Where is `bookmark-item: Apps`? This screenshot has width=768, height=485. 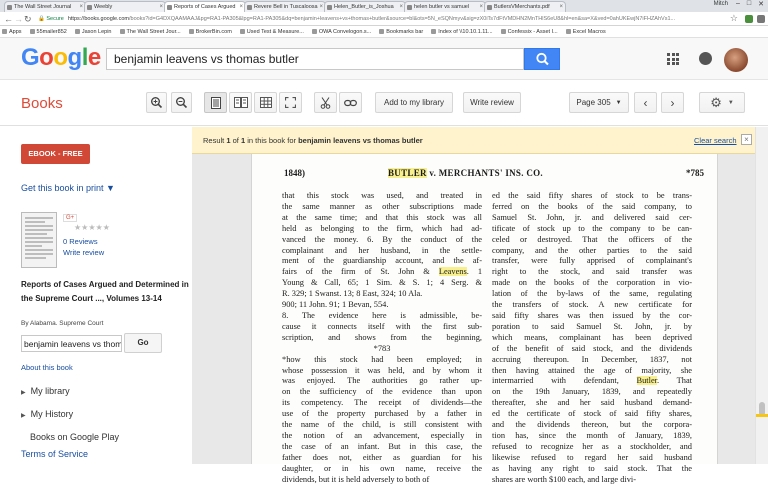
bookmark-item: Apps is located at coordinates (12, 32).